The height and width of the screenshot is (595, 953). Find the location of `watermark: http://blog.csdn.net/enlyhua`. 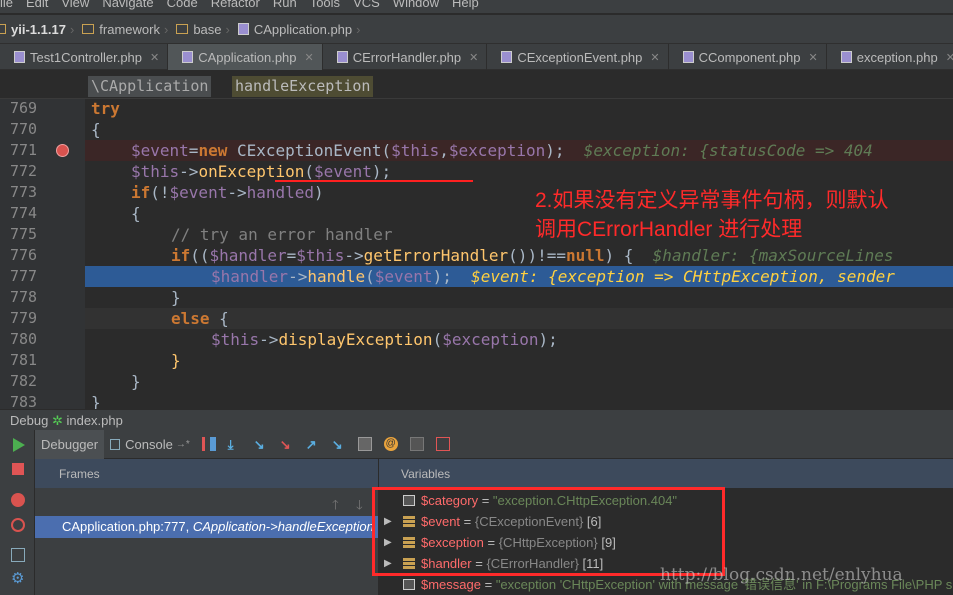

watermark: http://blog.csdn.net/enlyhua is located at coordinates (781, 575).